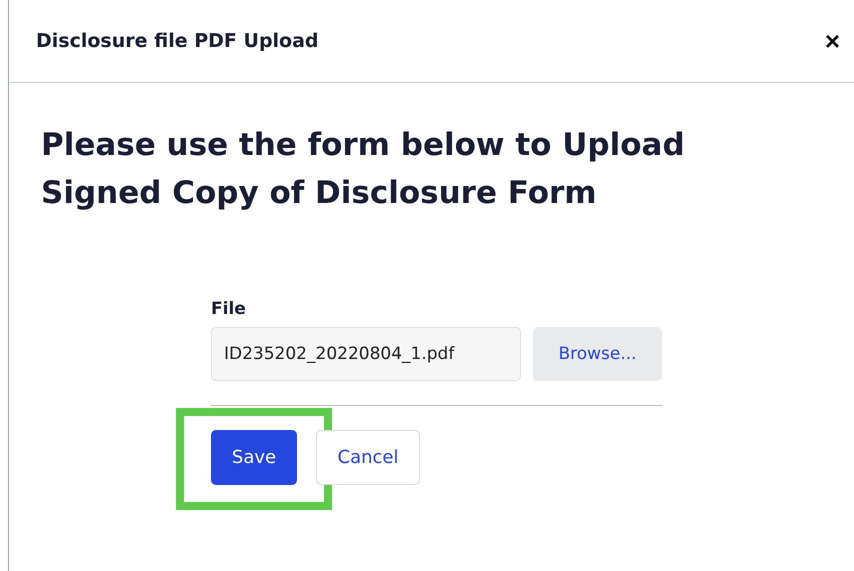 The image size is (854, 571). I want to click on close-button: ×, so click(832, 41).